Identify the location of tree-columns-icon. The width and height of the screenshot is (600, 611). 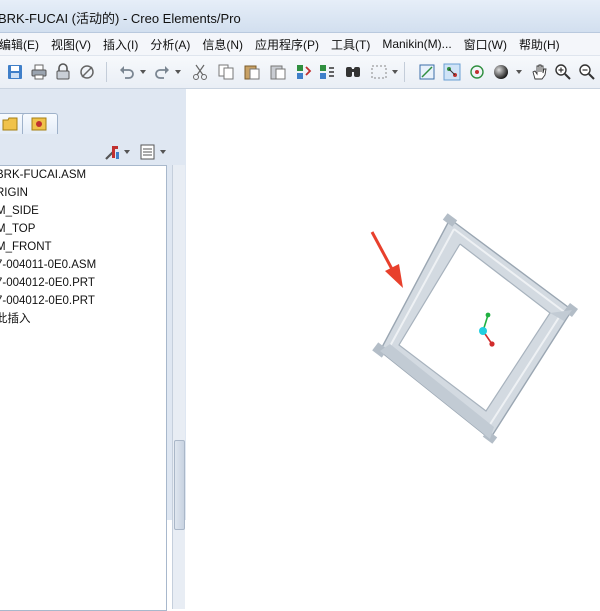
(148, 152).